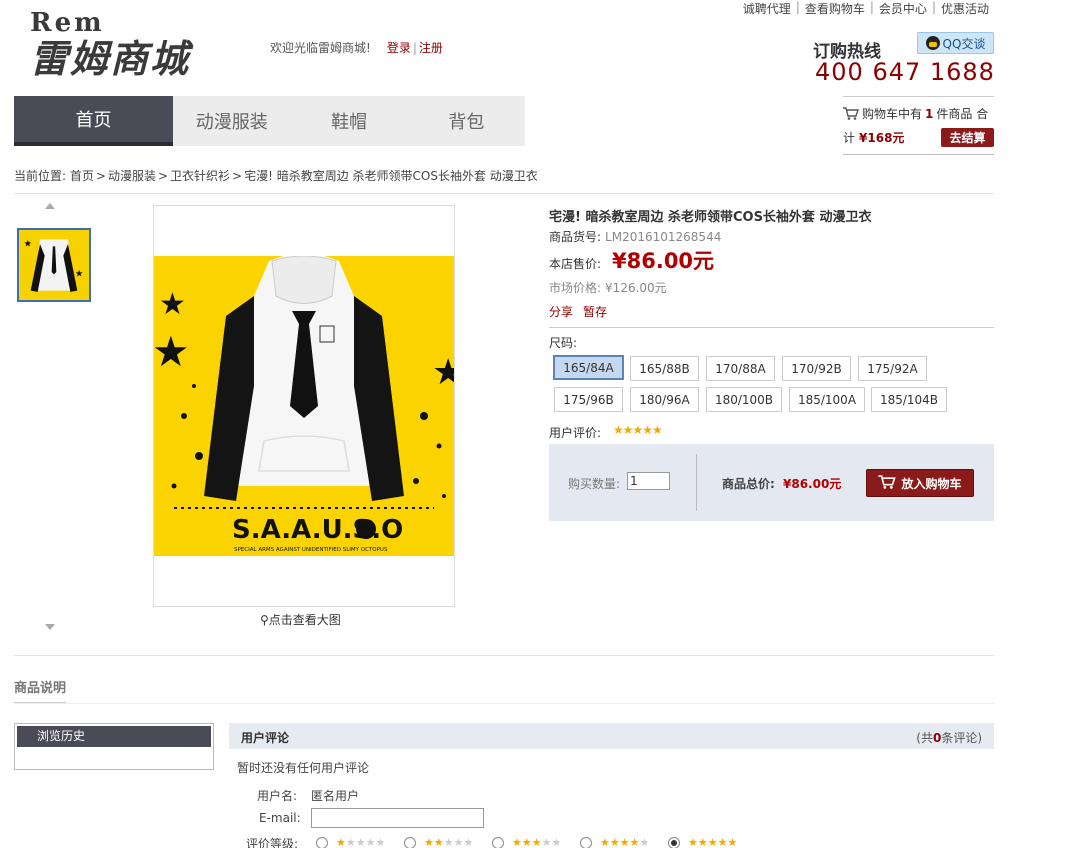 The image size is (1090, 848). Describe the element at coordinates (40, 690) in the screenshot. I see `tab-product-description: 商品说明` at that location.